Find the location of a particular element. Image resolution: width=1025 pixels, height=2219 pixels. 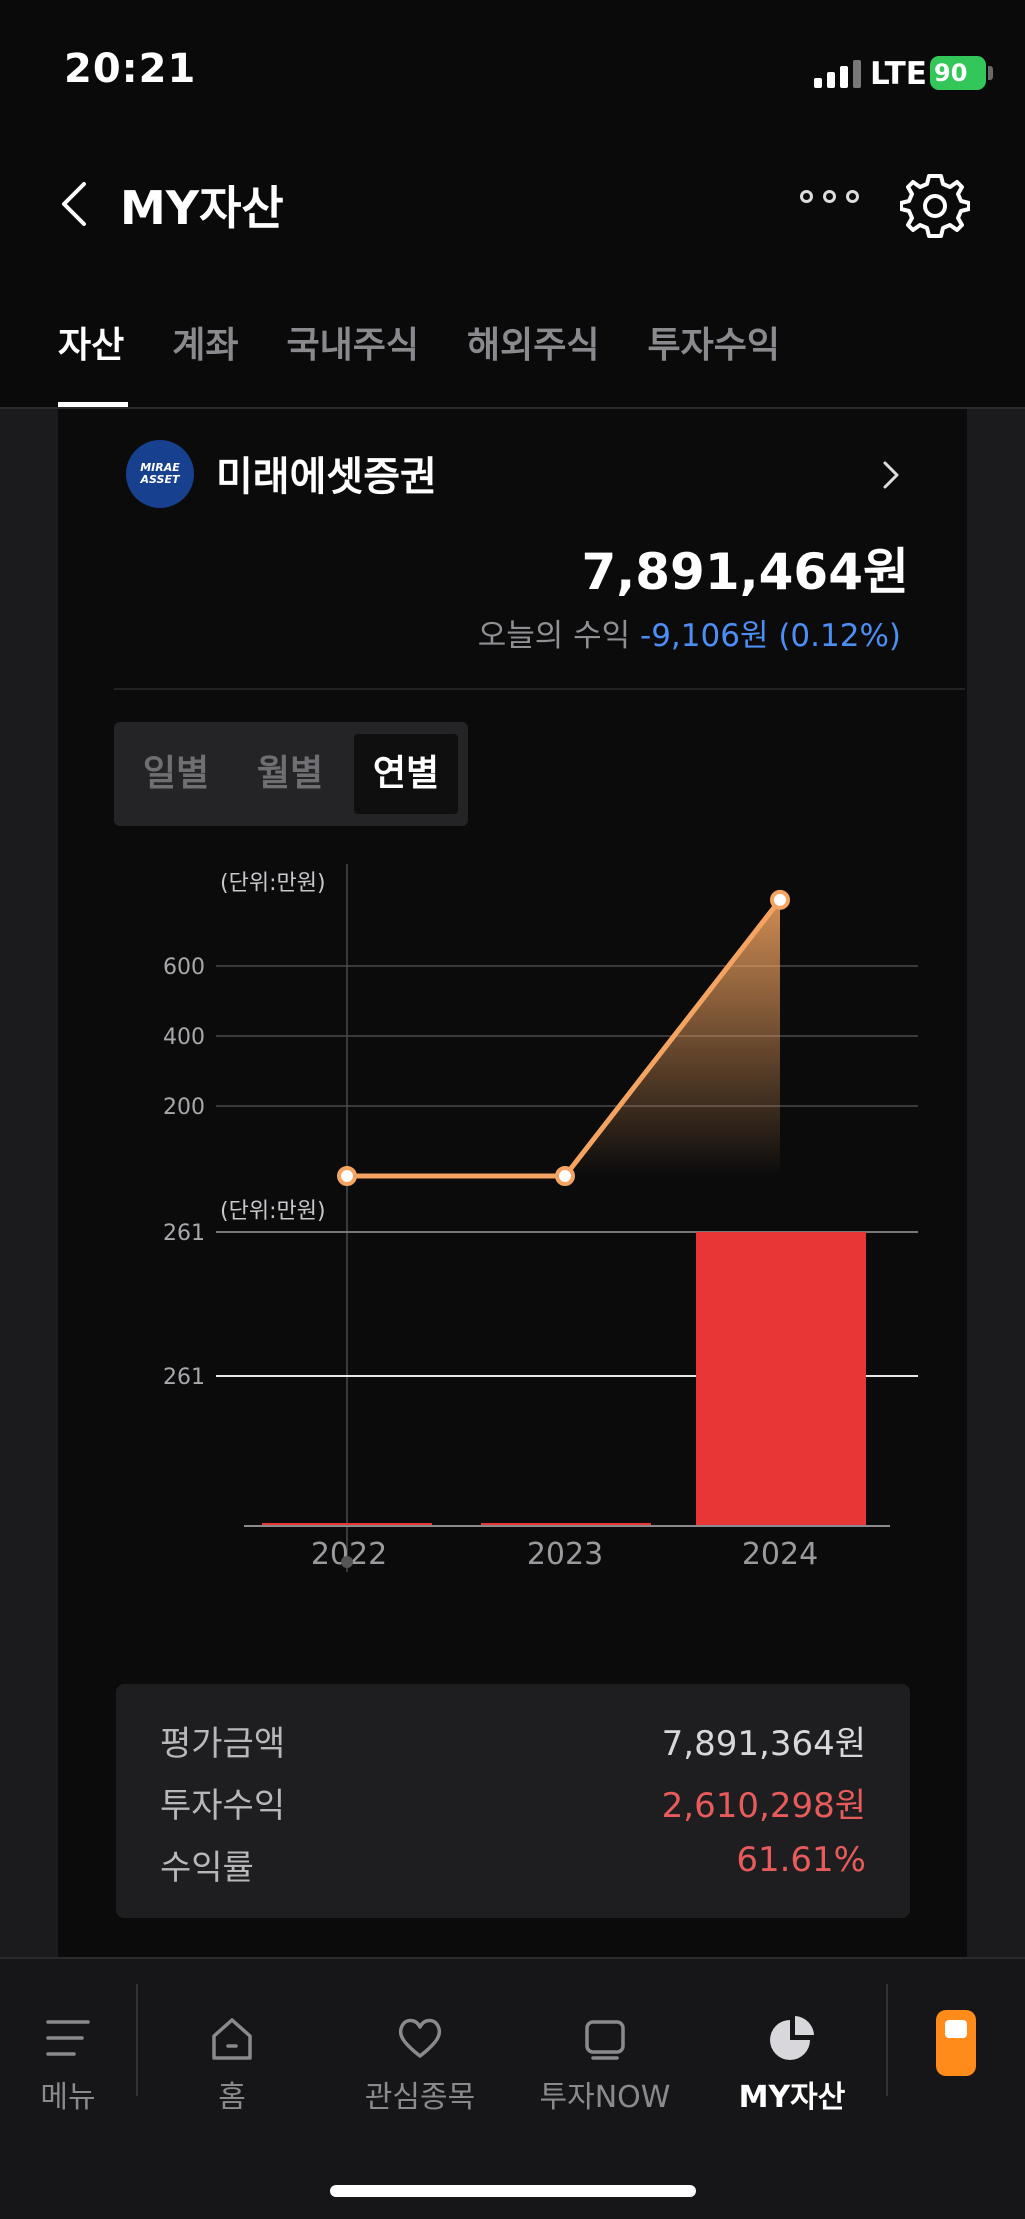

period-selector: 일별 월별 연별 is located at coordinates (291, 774).